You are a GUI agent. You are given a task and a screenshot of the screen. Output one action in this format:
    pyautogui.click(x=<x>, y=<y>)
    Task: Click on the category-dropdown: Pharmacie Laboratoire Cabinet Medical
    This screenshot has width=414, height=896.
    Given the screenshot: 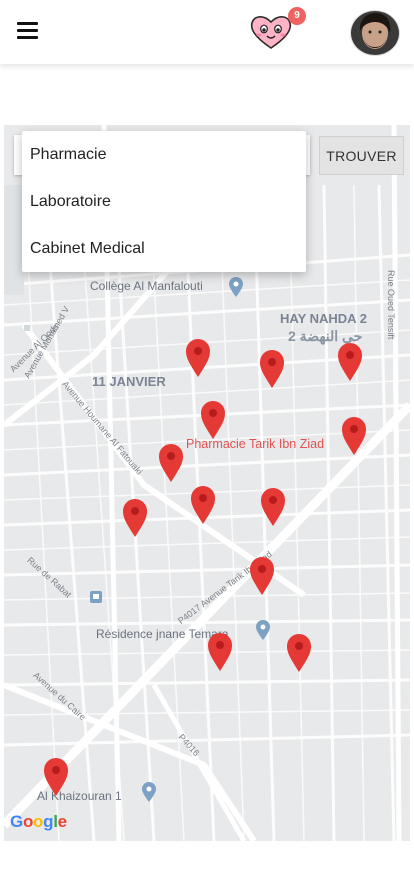 What is the action you would take?
    pyautogui.click(x=164, y=201)
    